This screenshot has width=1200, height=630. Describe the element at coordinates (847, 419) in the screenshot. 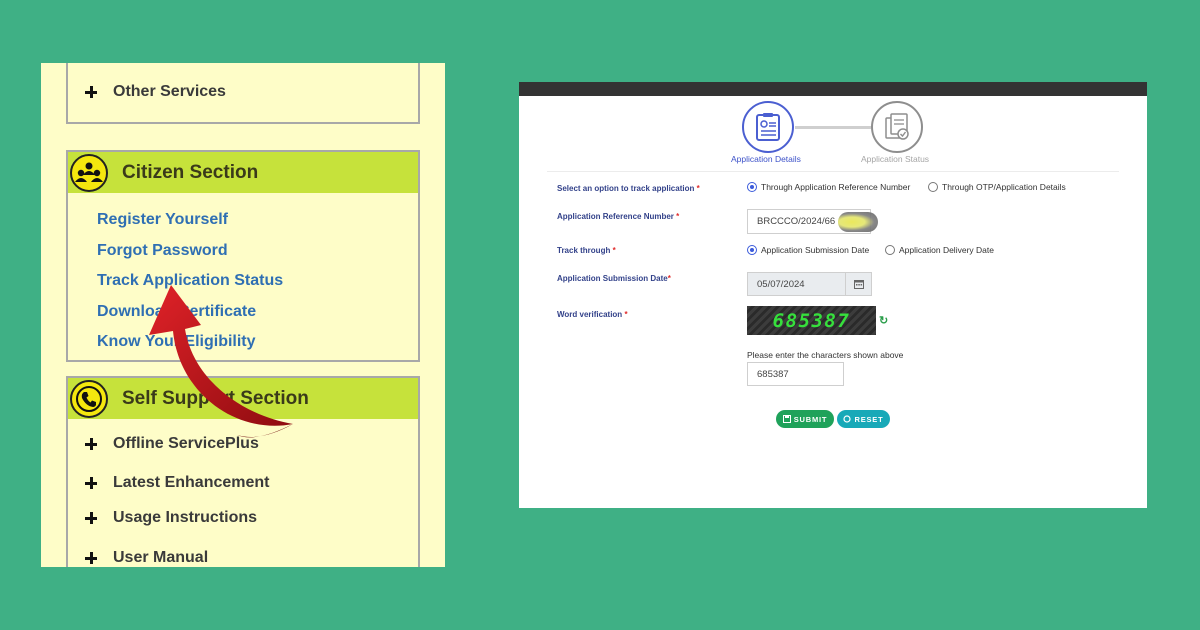

I see `reset-icon` at that location.